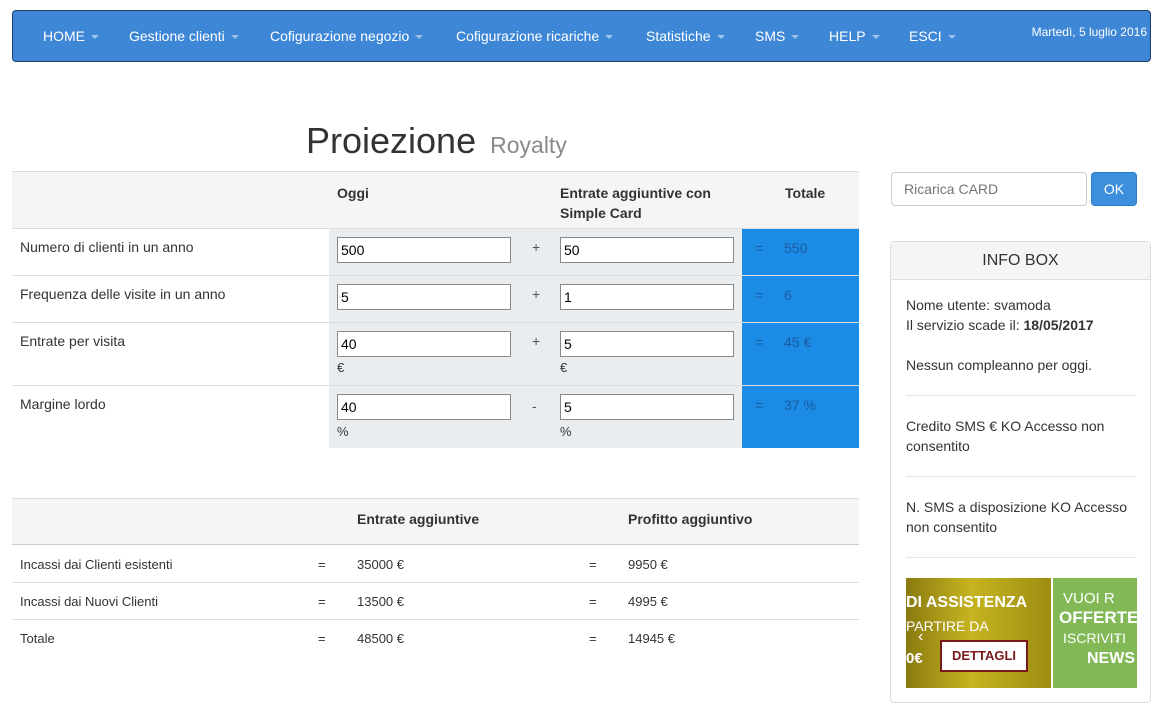 This screenshot has height=703, width=1151. What do you see at coordinates (424, 407) in the screenshot?
I see `today-margin-input` at bounding box center [424, 407].